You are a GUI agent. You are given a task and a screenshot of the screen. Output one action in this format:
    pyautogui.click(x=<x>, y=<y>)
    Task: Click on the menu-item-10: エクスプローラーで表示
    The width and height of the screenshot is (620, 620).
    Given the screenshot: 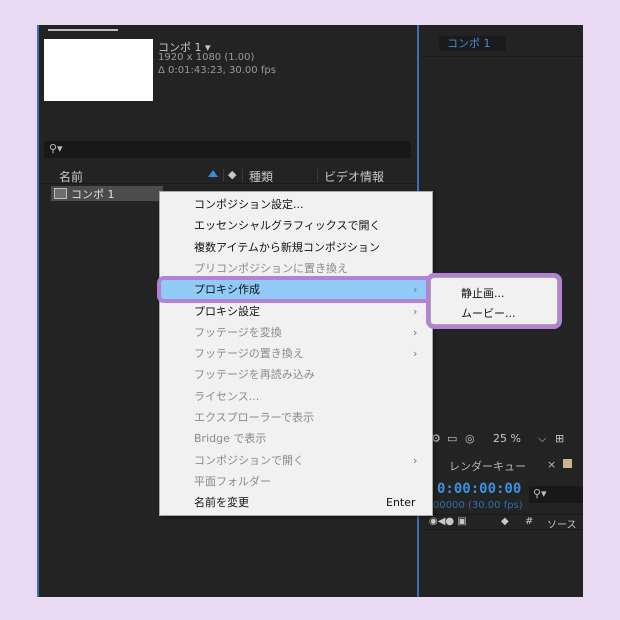 What is the action you would take?
    pyautogui.click(x=296, y=417)
    